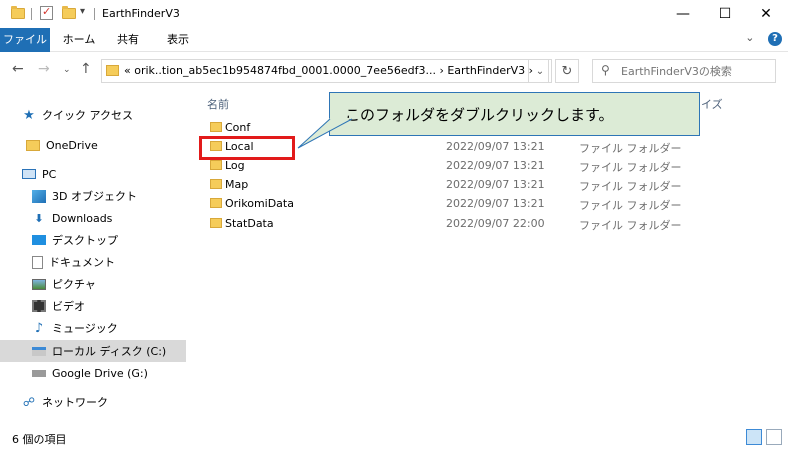 The width and height of the screenshot is (788, 449). I want to click on cube-icon, so click(39, 196).